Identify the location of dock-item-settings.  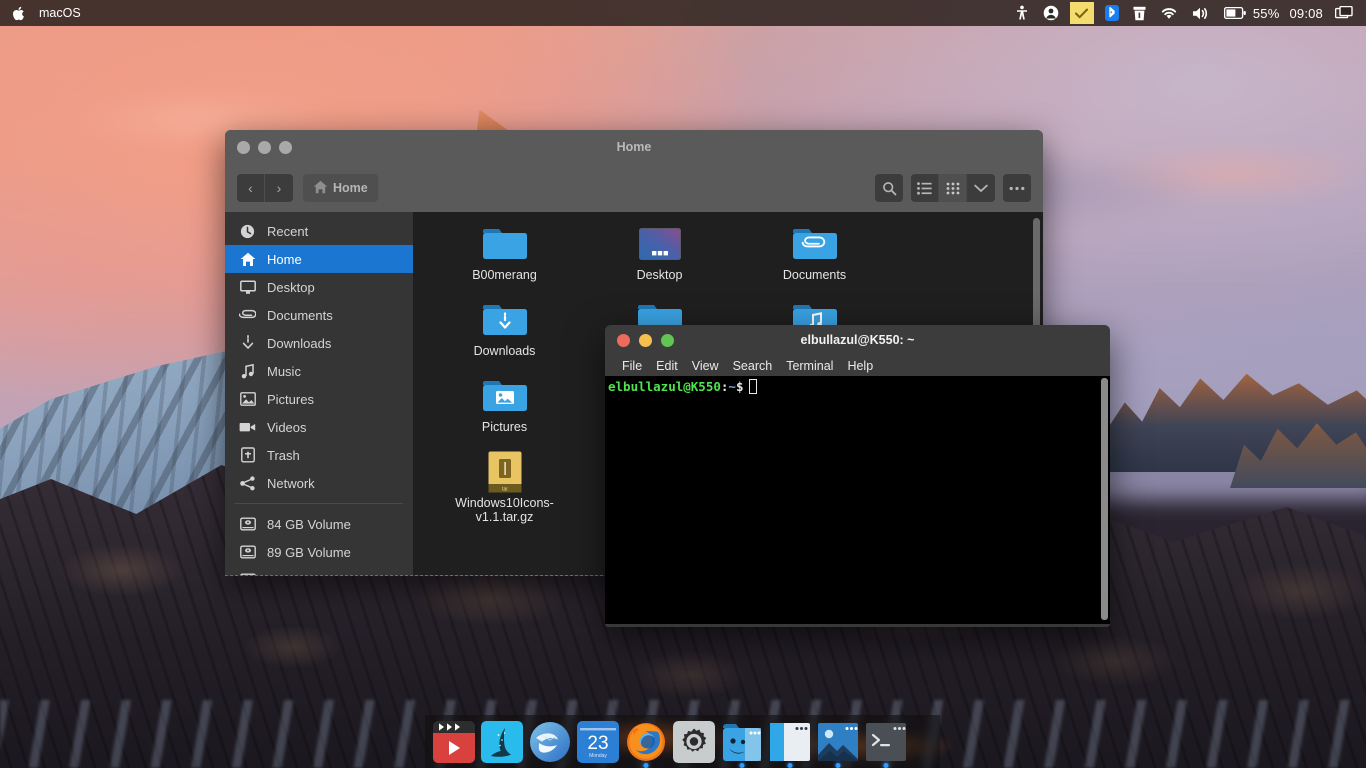
(694, 742).